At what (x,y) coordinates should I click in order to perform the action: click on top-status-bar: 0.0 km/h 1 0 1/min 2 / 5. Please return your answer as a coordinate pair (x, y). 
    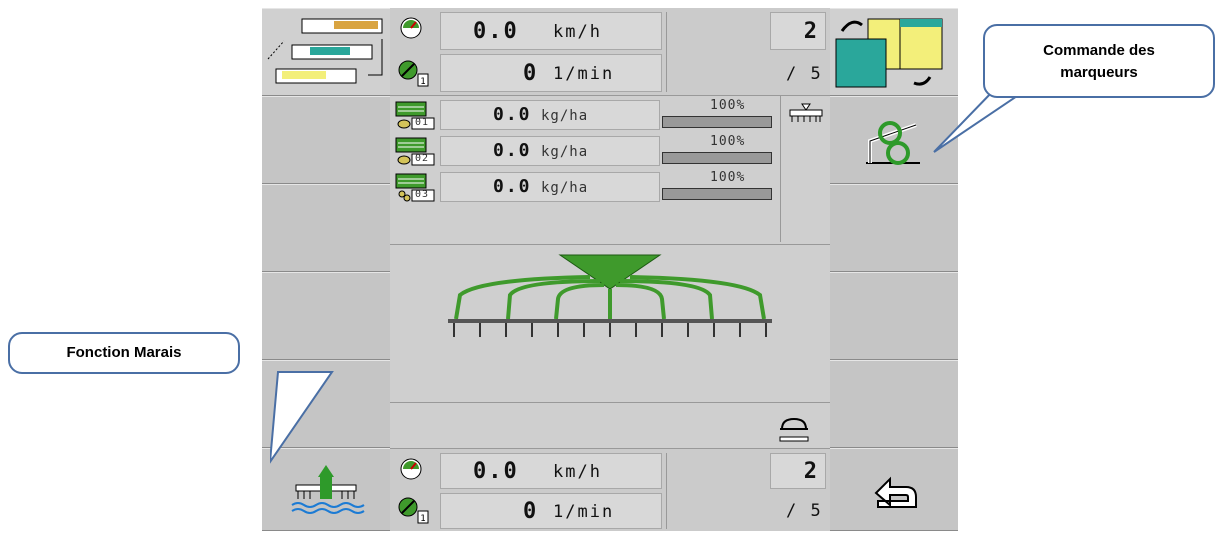
    Looking at the image, I should click on (610, 52).